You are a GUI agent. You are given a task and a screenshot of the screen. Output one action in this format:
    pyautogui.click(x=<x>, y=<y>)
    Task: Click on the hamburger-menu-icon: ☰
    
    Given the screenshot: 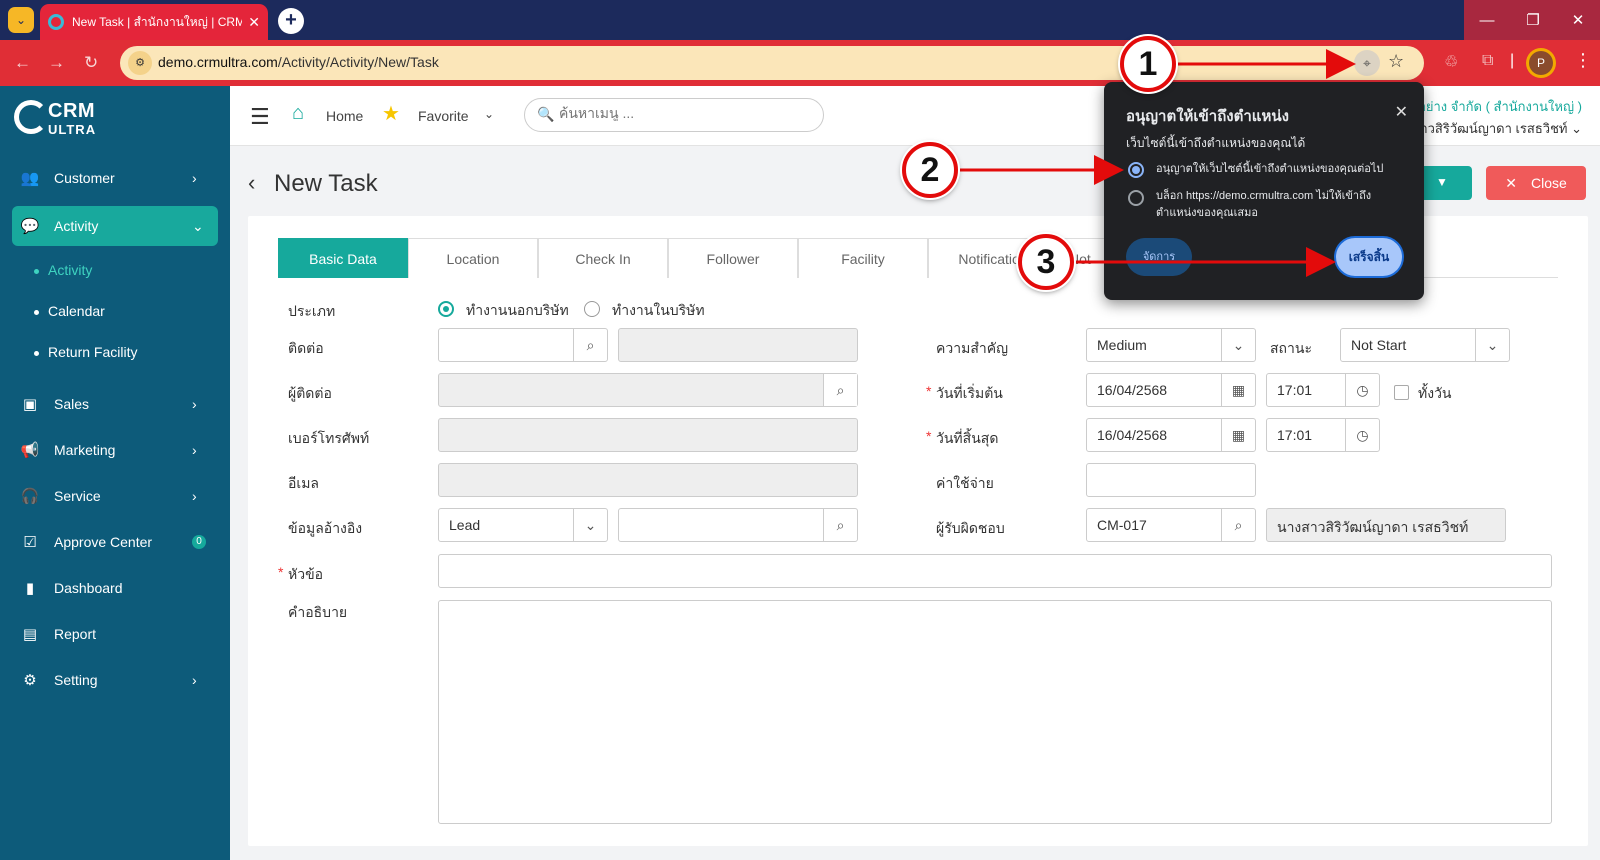 What is the action you would take?
    pyautogui.click(x=260, y=117)
    